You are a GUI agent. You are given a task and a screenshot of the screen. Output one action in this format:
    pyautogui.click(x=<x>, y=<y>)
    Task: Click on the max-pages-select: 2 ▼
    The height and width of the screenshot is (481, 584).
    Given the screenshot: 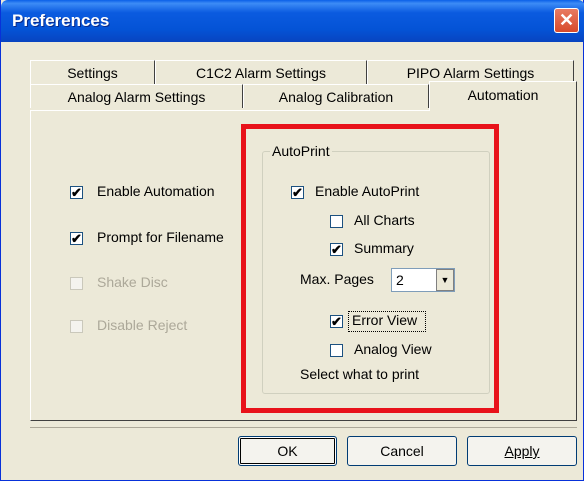 What is the action you would take?
    pyautogui.click(x=423, y=280)
    